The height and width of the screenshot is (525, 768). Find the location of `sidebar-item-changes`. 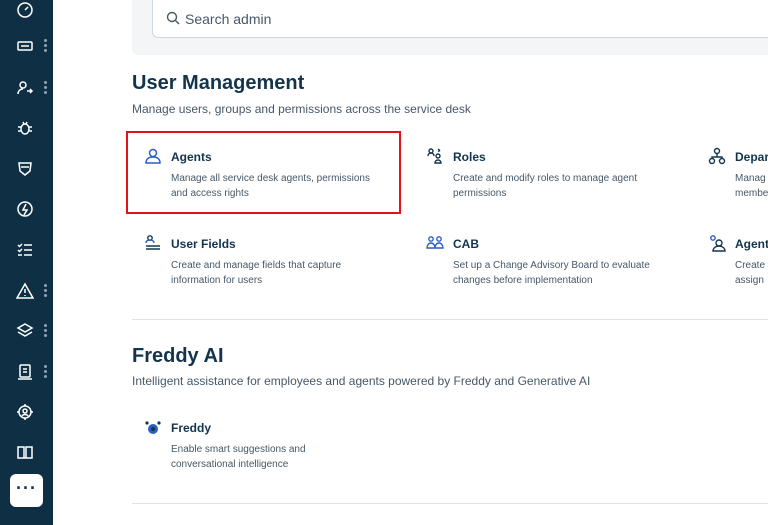

sidebar-item-changes is located at coordinates (26, 168).